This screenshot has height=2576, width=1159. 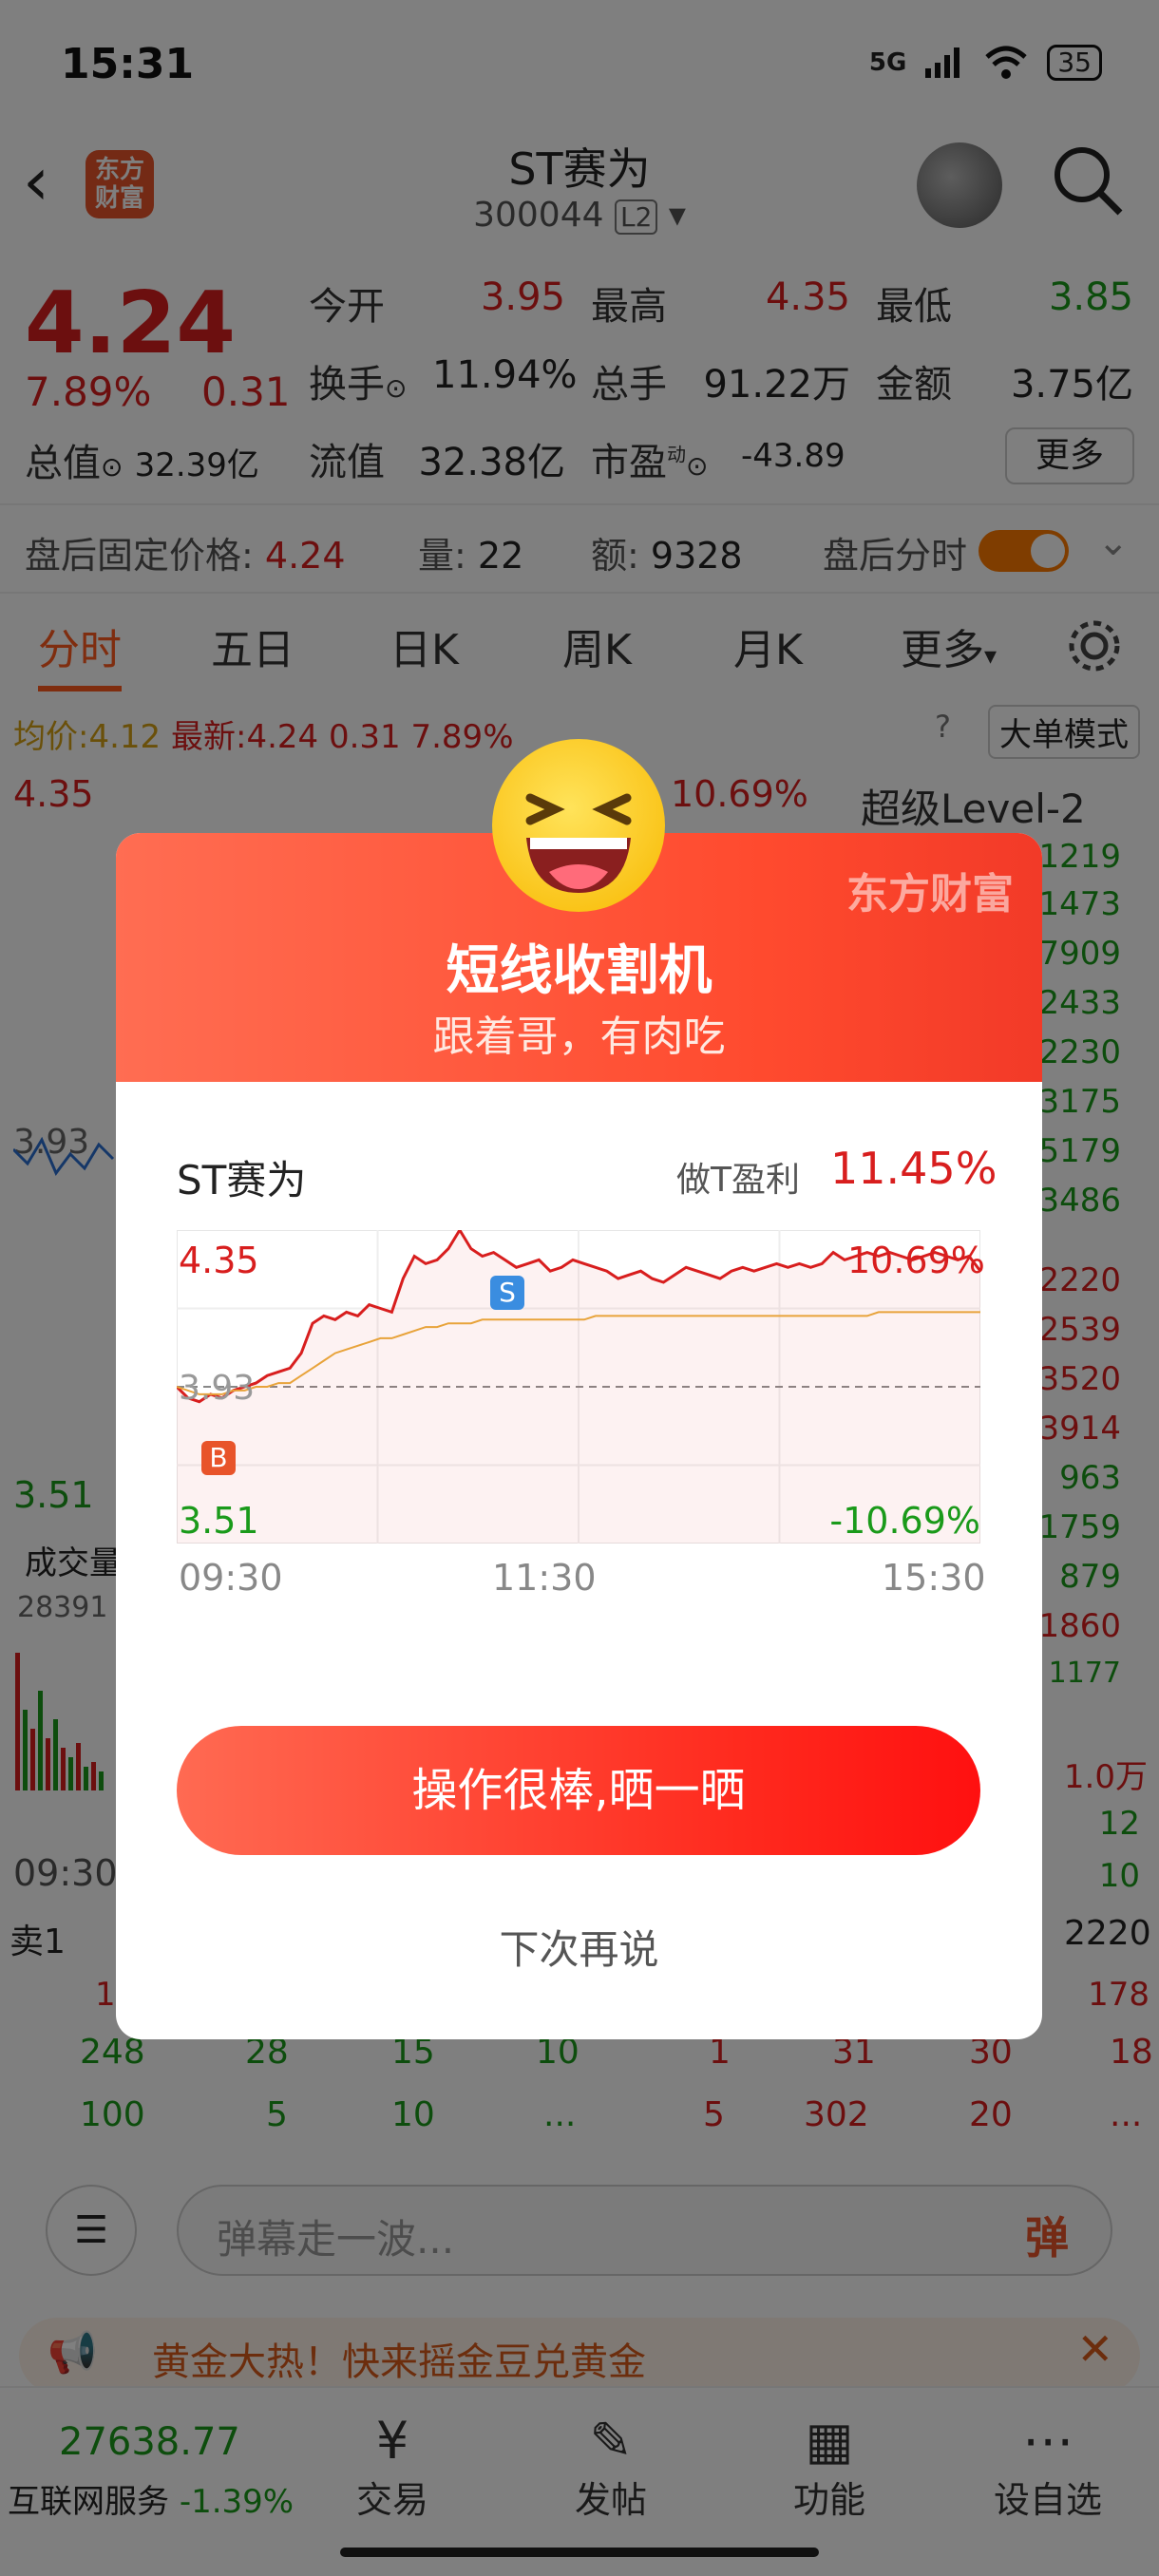 I want to click on modal-subtitle: 跟着哥，有肉吃, so click(x=579, y=1037).